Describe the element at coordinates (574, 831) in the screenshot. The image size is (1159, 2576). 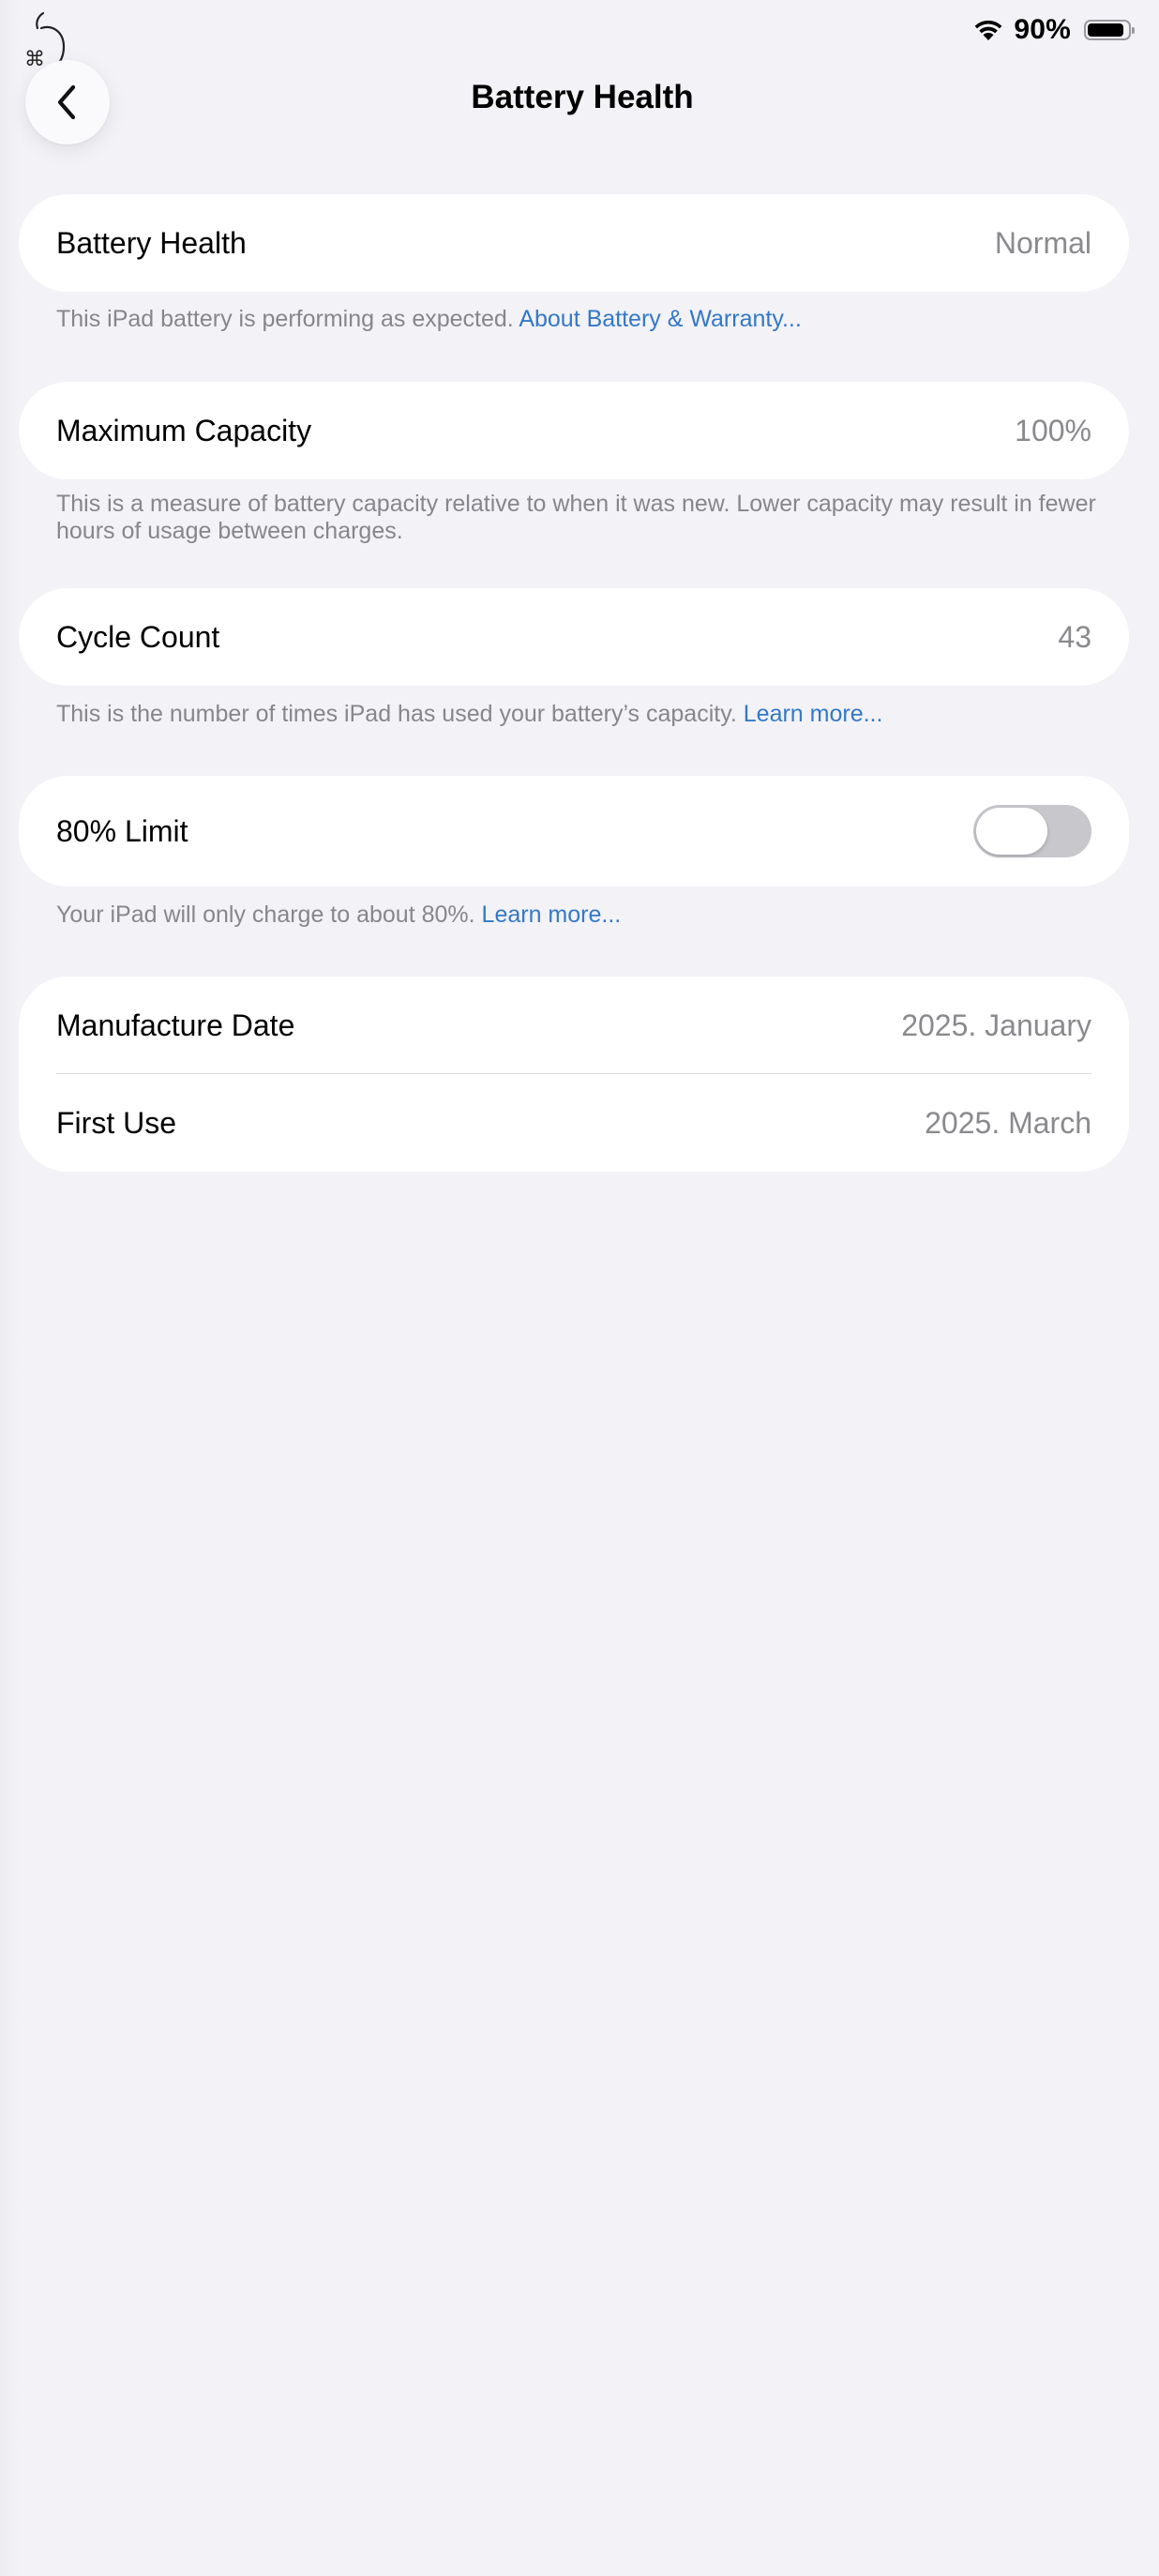
I see `charge-limit-cell: 80% Limit` at that location.